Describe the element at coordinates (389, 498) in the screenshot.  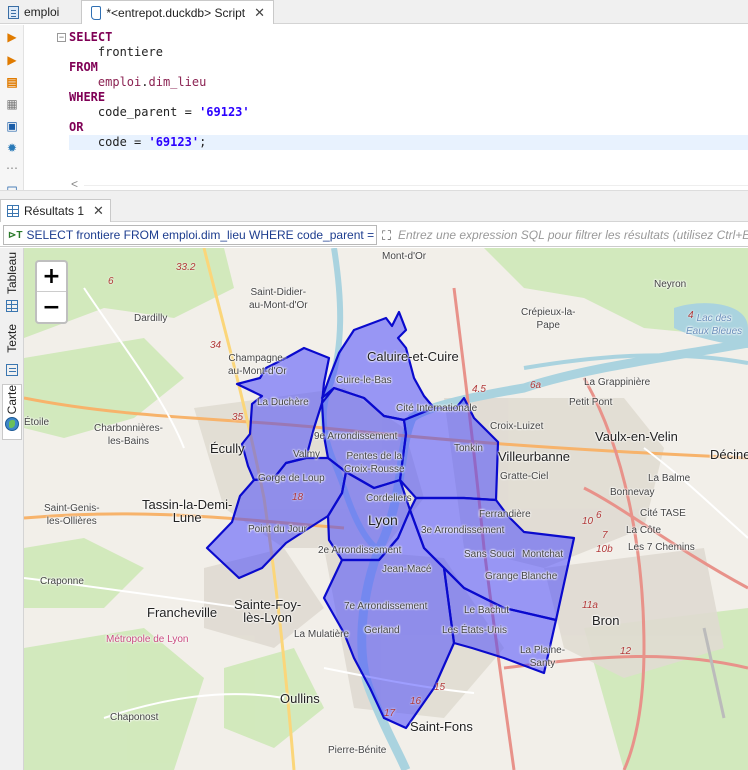
I see `place-cordeliers: Cordeliers` at that location.